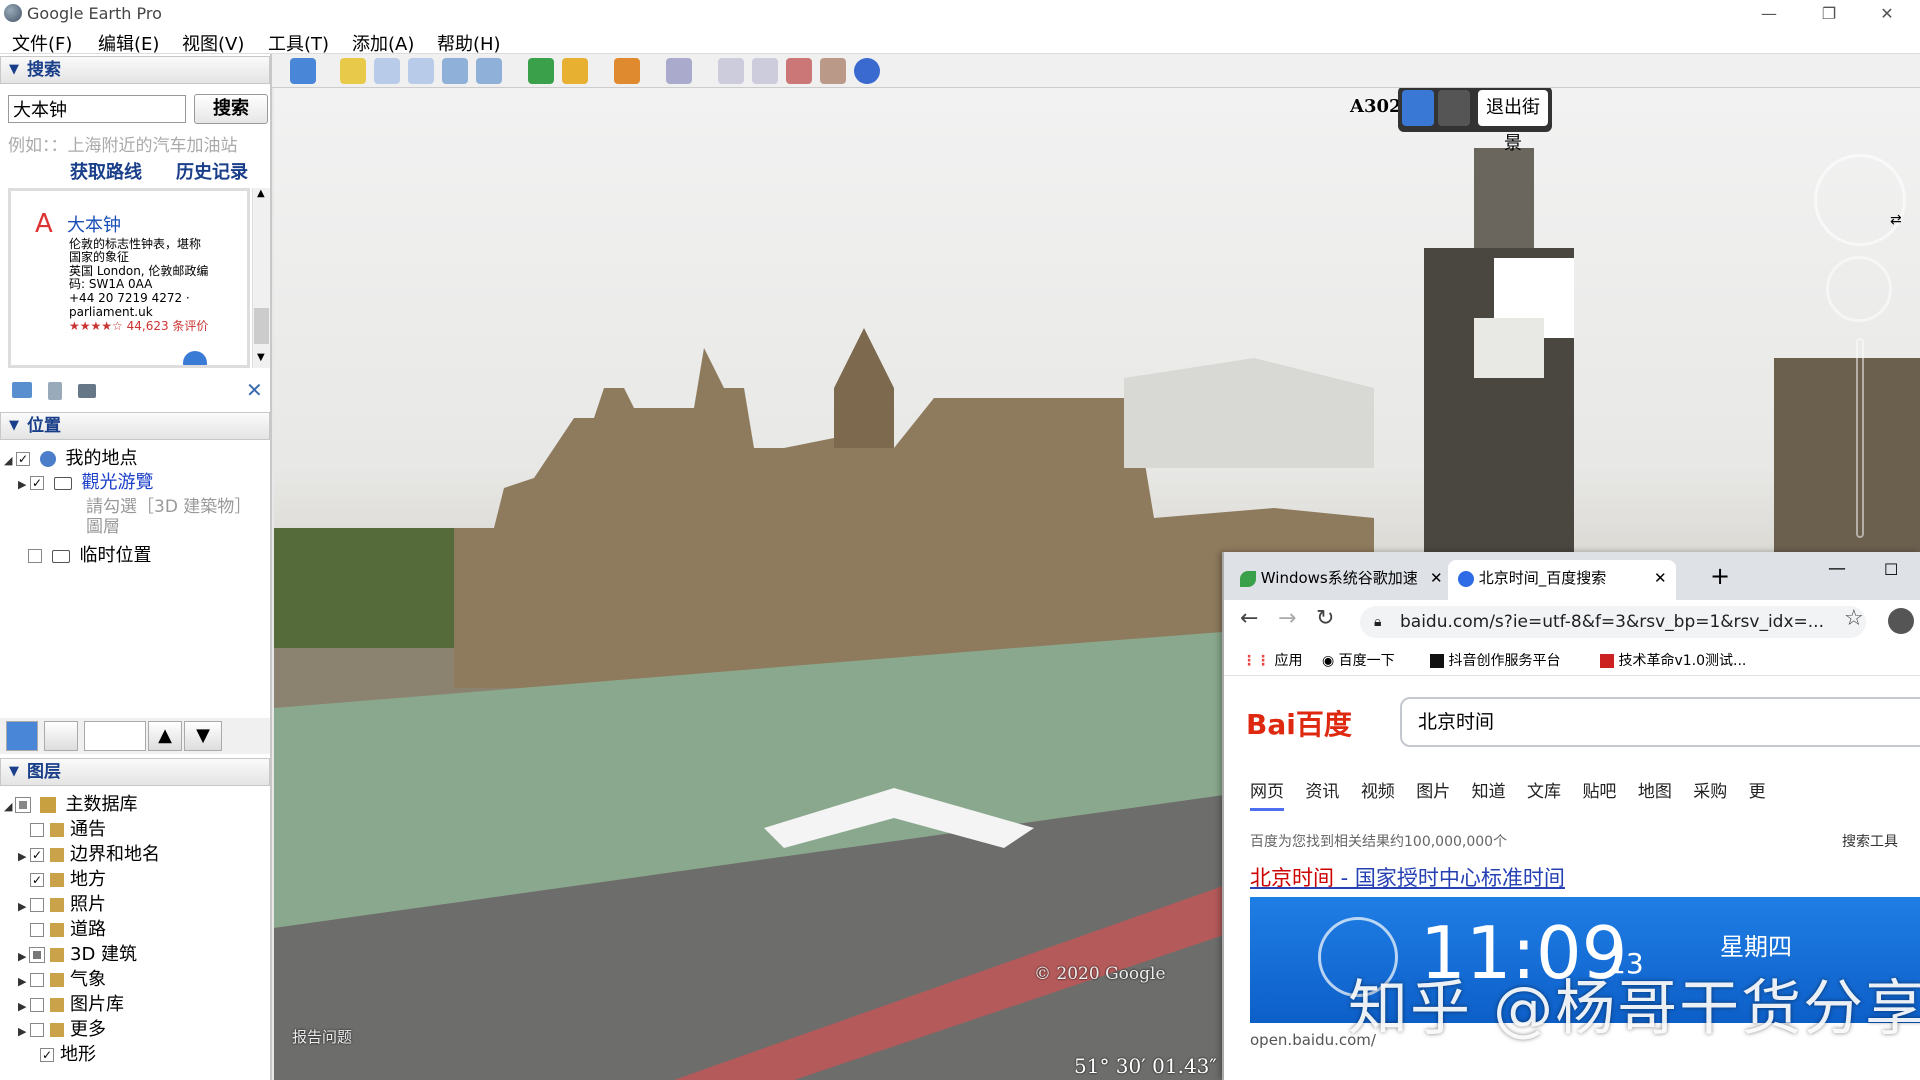 The image size is (1920, 1080). Describe the element at coordinates (627, 71) in the screenshot. I see `planets-icon` at that location.